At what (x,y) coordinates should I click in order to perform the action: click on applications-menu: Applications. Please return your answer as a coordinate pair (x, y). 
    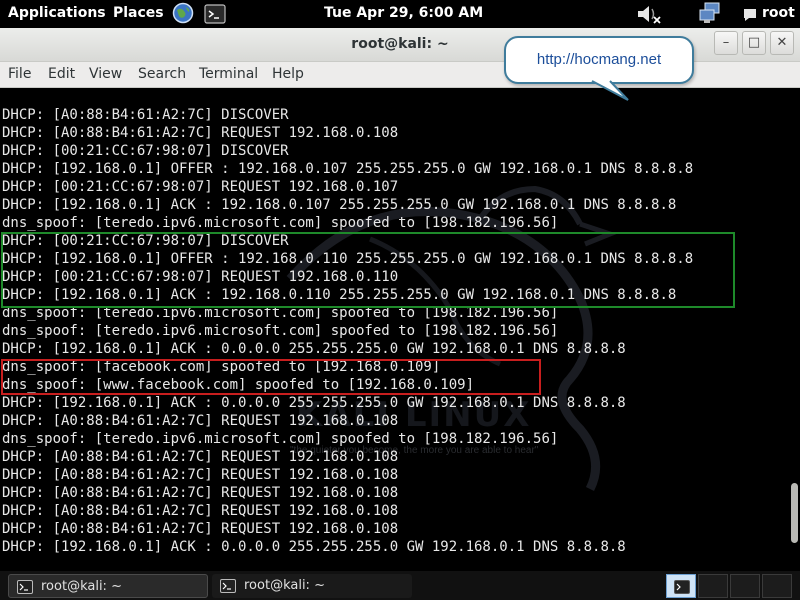
    Looking at the image, I should click on (57, 13).